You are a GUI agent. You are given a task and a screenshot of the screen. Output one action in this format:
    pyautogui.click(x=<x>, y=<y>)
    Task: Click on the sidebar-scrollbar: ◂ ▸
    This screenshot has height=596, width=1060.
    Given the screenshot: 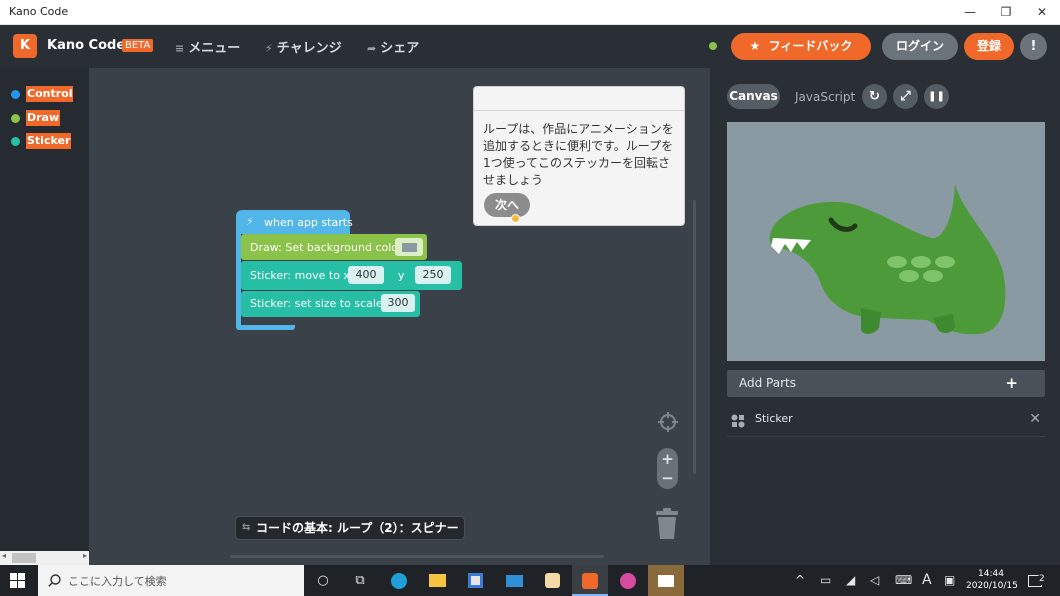 What is the action you would take?
    pyautogui.click(x=44, y=558)
    